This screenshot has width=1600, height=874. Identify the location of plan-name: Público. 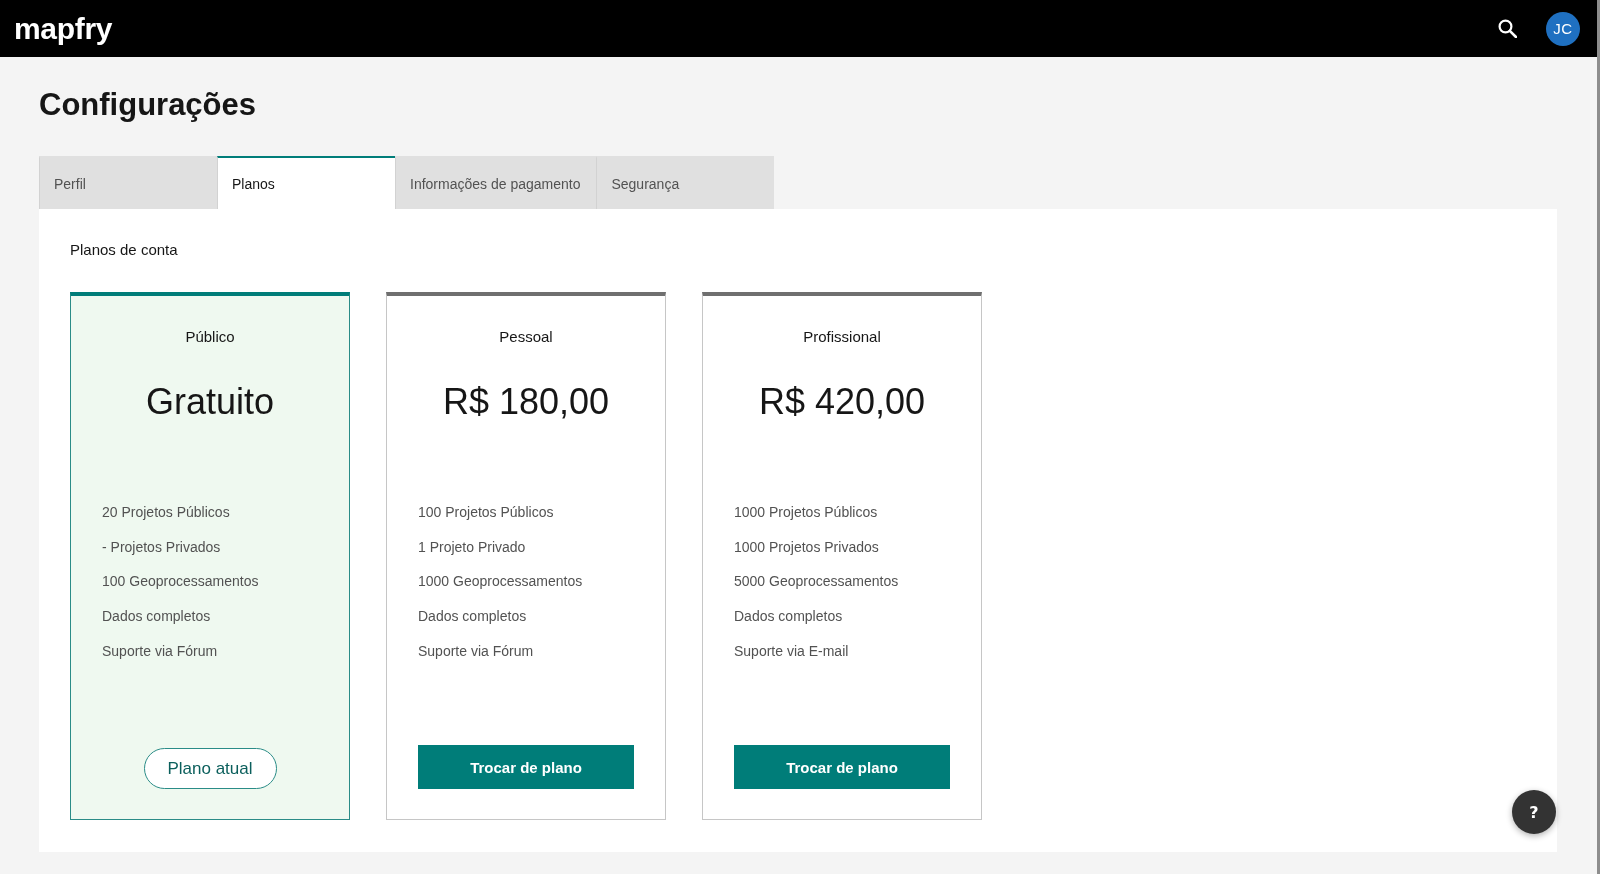
(210, 337).